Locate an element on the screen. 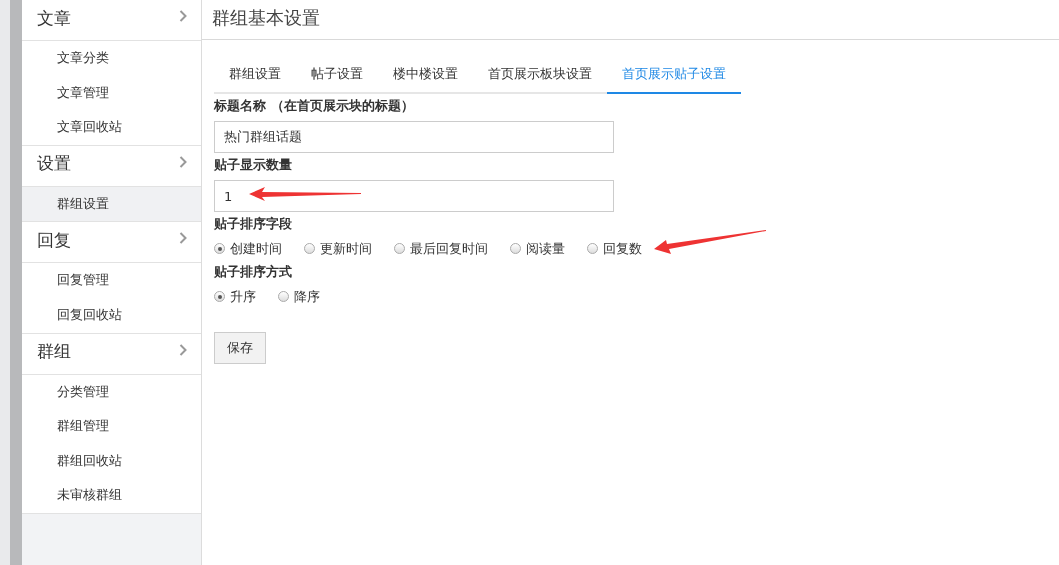 The height and width of the screenshot is (565, 1059). radio-option: 回复数 is located at coordinates (614, 248).